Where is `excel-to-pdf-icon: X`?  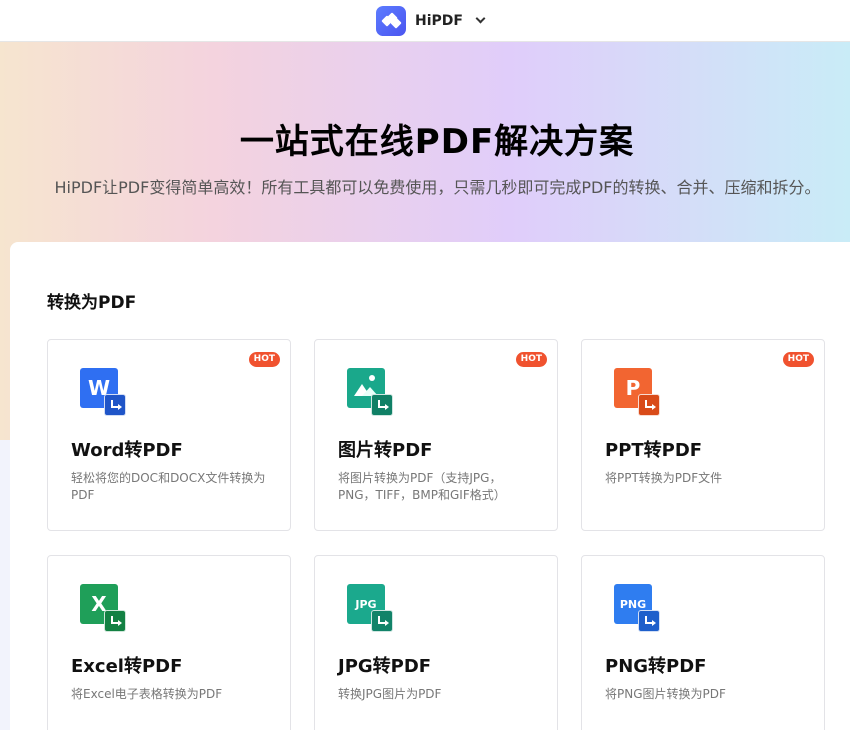
excel-to-pdf-icon: X is located at coordinates (104, 610).